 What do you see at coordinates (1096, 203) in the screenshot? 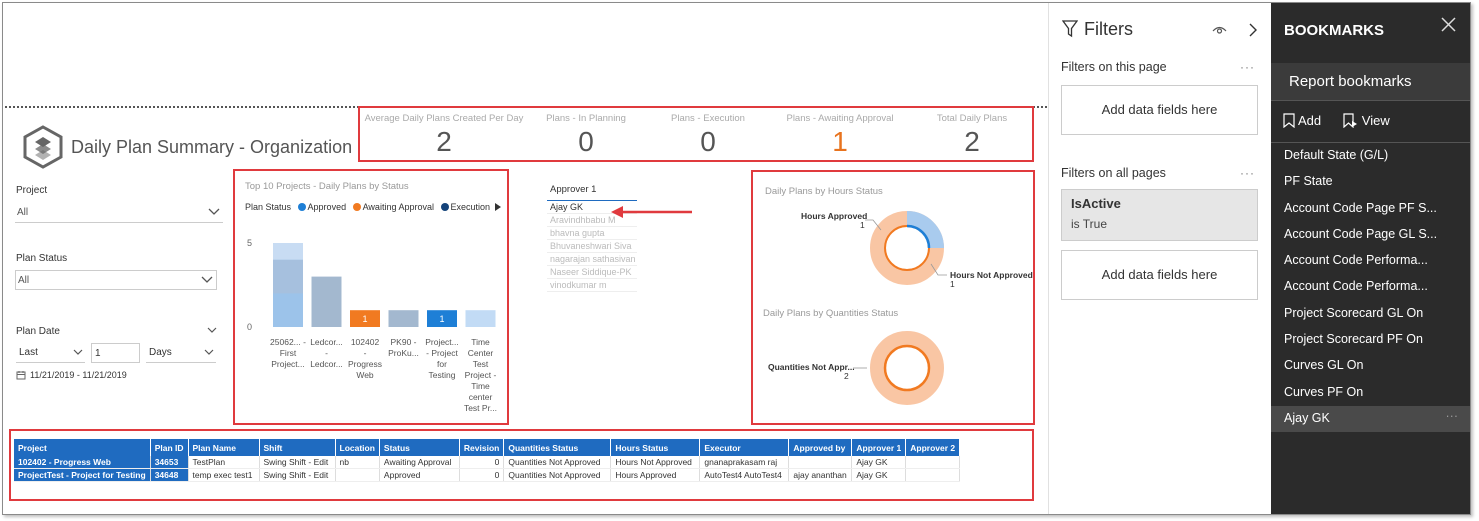
I see `filter-name: IsActive` at bounding box center [1096, 203].